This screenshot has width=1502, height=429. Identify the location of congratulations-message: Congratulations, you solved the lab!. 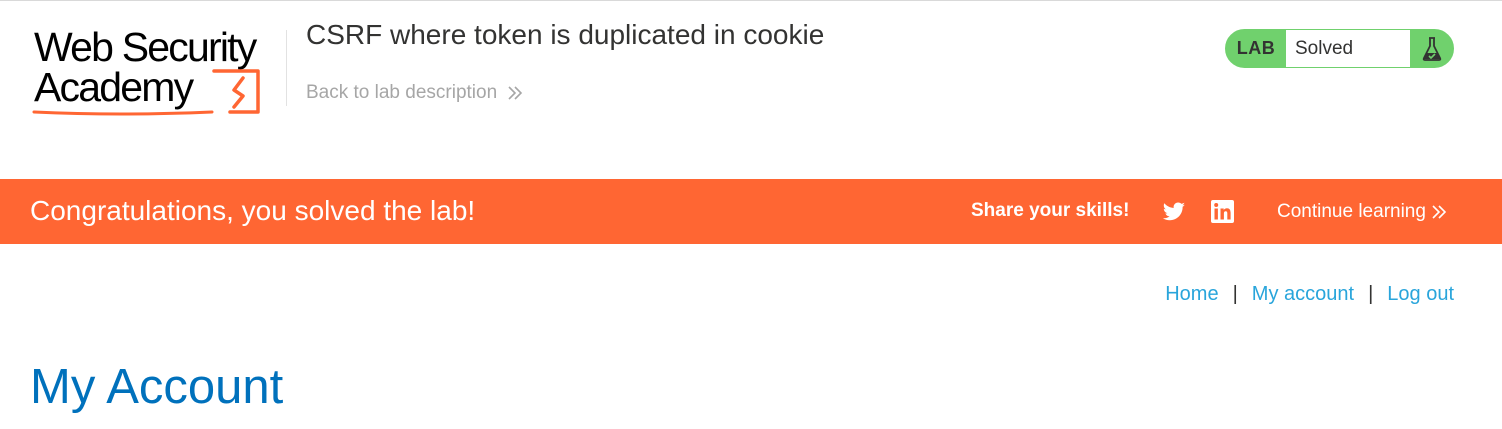
(253, 210).